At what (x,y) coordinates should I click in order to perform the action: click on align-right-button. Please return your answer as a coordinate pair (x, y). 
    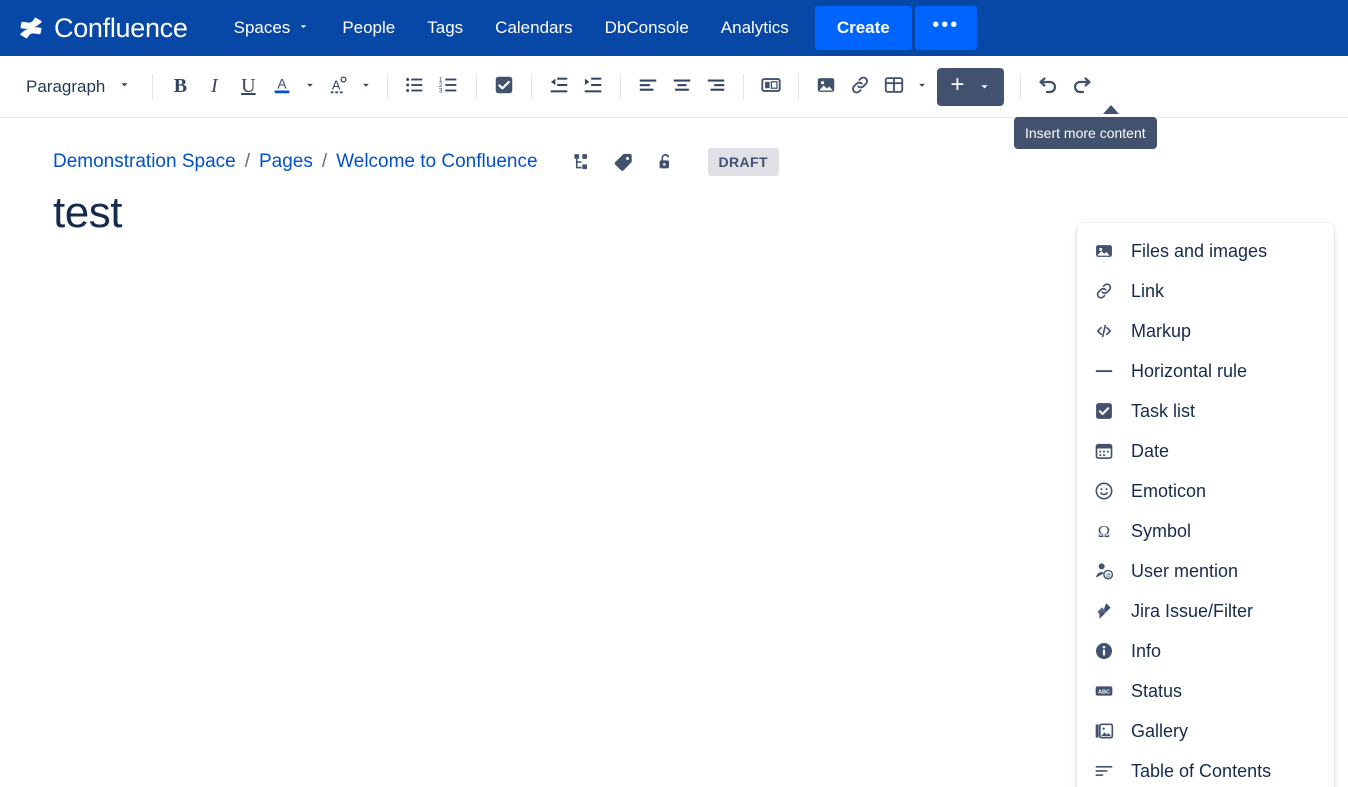
    Looking at the image, I should click on (716, 87).